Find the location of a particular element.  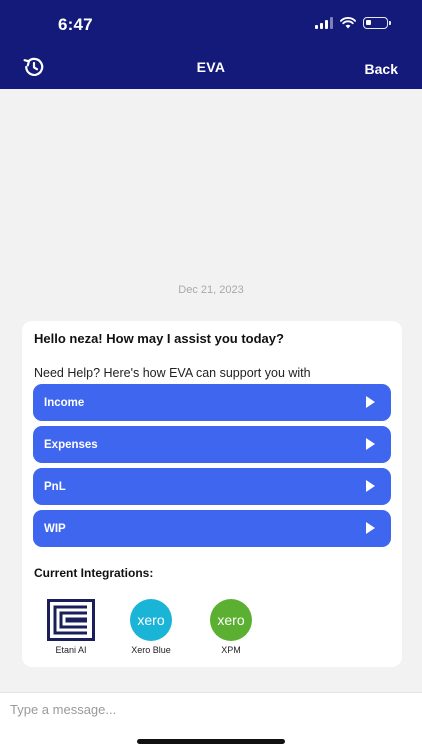

greeting-text: Hello neza! How may I assist you today? is located at coordinates (159, 338).